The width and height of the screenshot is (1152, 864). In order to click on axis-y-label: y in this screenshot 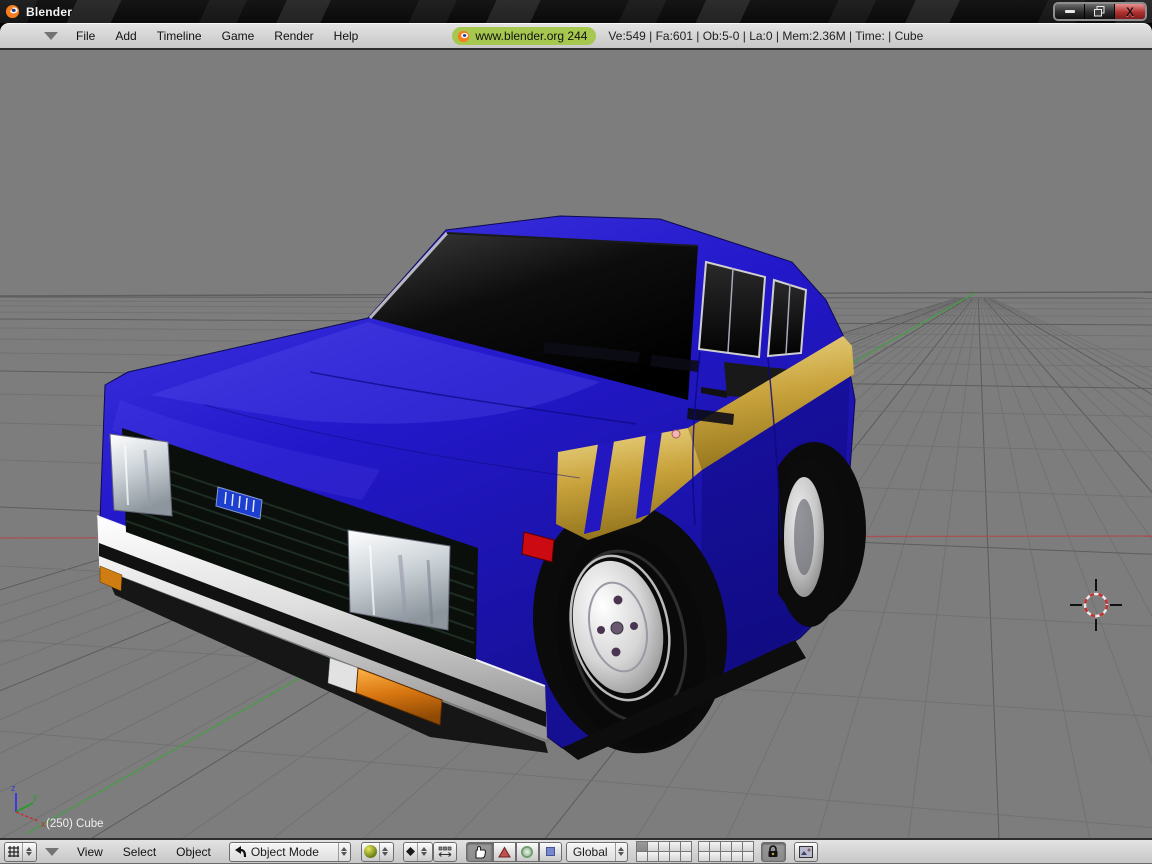, I will do `click(35, 797)`.